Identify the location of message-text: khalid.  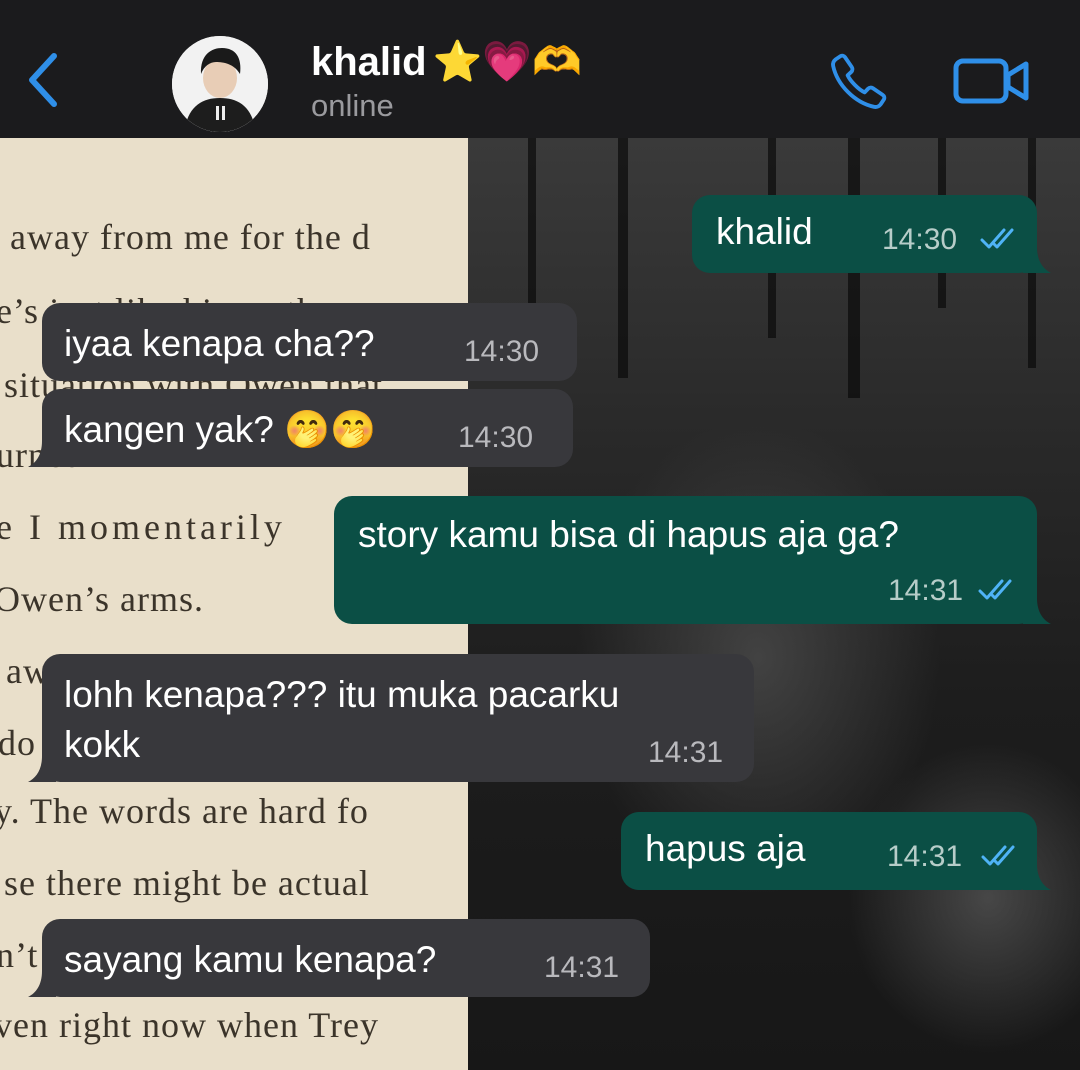
(764, 231).